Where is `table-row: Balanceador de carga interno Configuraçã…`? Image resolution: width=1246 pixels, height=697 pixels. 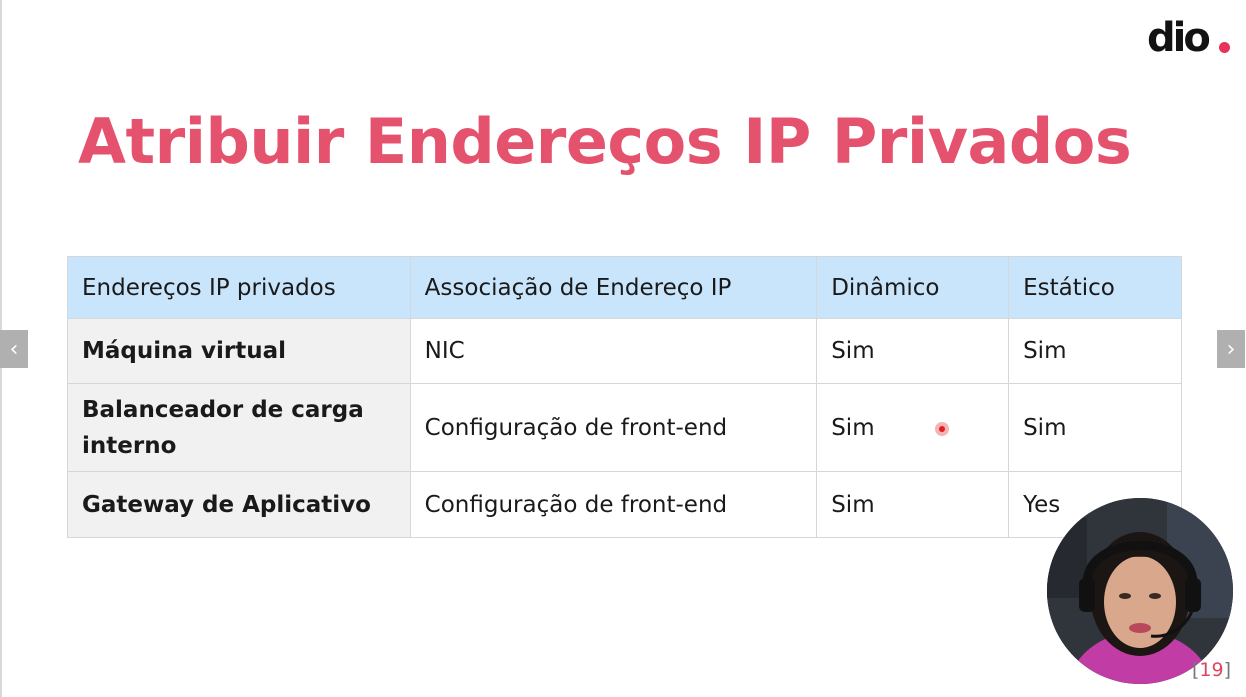 table-row: Balanceador de carga interno Configuraçã… is located at coordinates (624, 427).